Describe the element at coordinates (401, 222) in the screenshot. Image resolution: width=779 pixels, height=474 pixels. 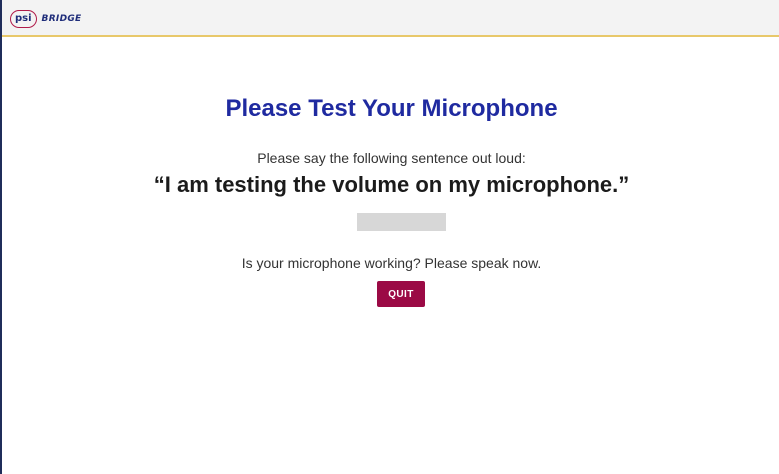
I see `microphone-level-meter` at that location.